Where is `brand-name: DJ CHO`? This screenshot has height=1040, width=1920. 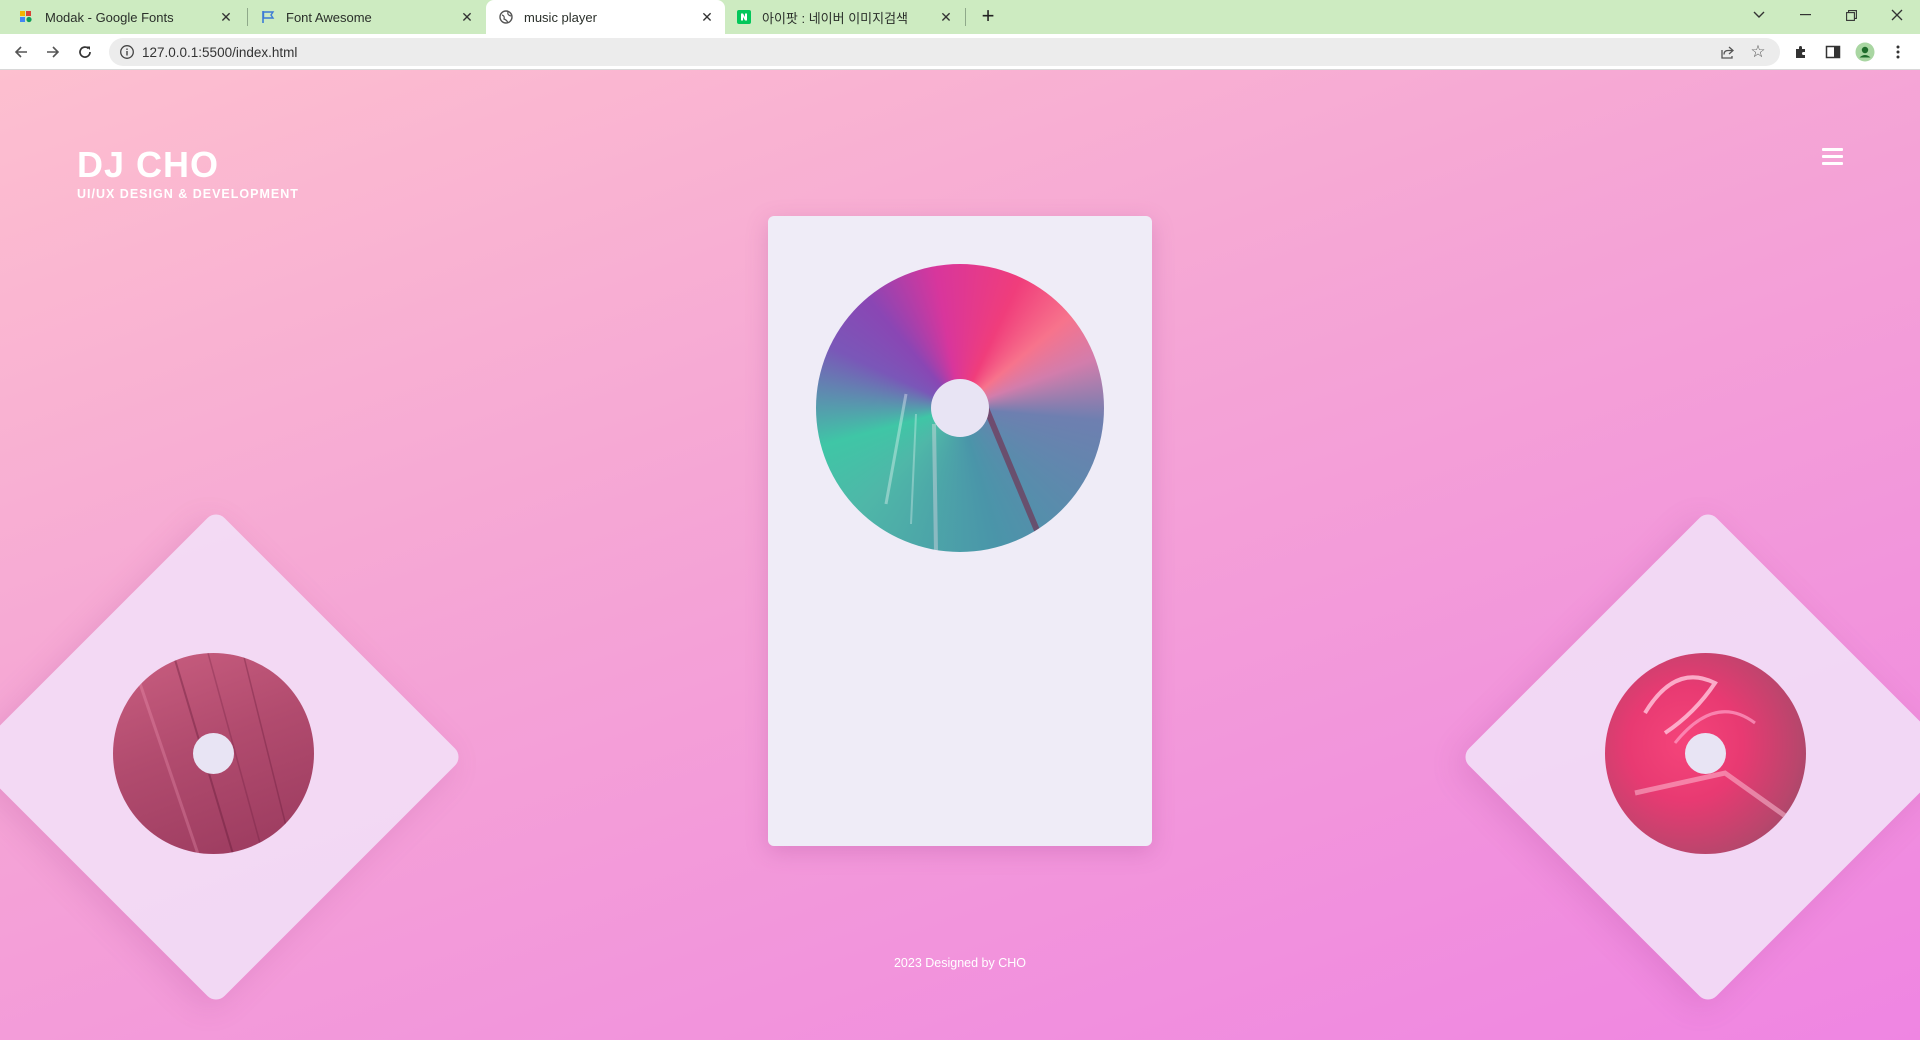 brand-name: DJ CHO is located at coordinates (148, 164).